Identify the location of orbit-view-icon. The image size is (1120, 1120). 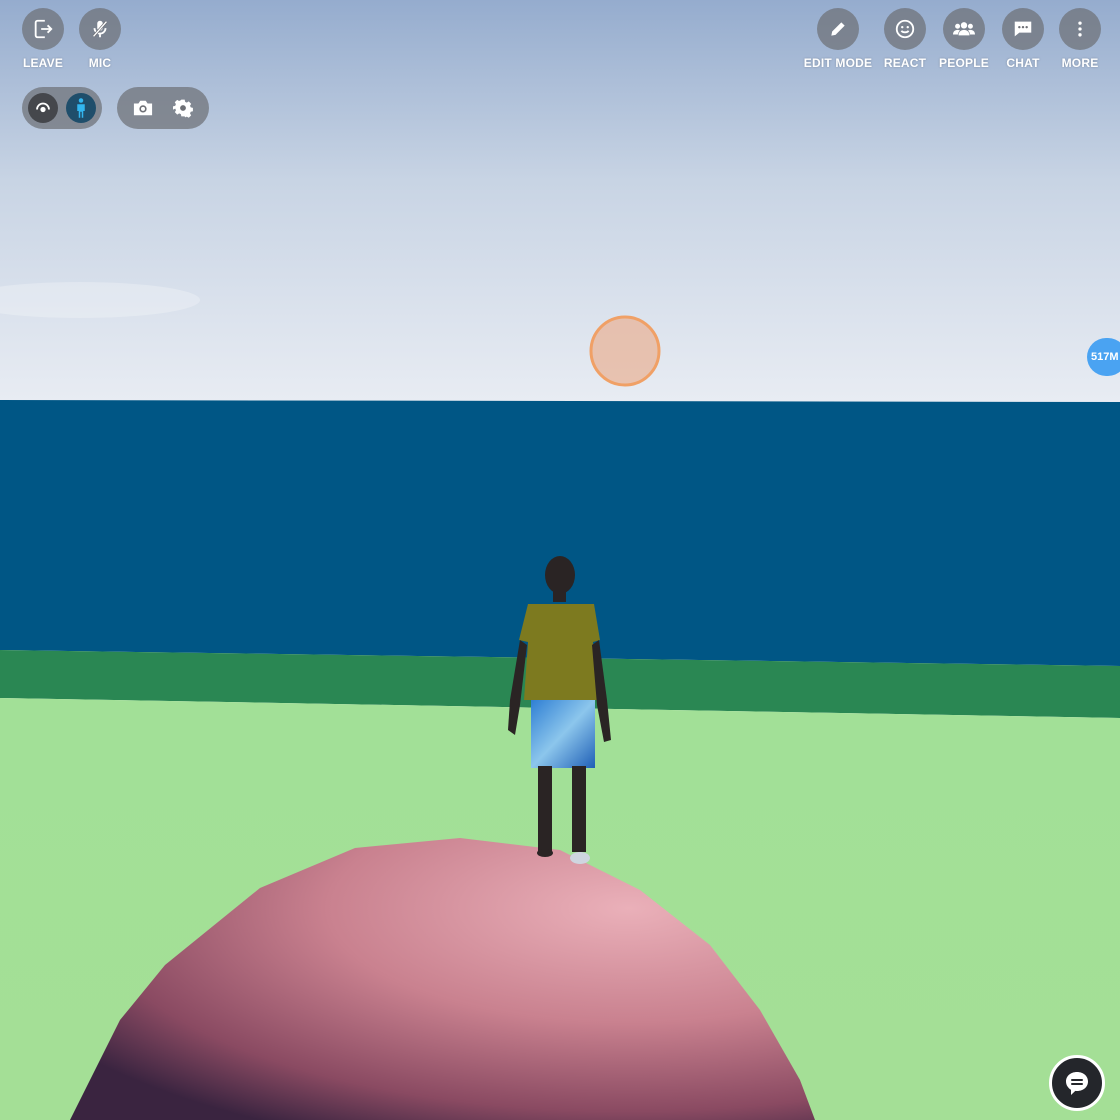
(43, 107).